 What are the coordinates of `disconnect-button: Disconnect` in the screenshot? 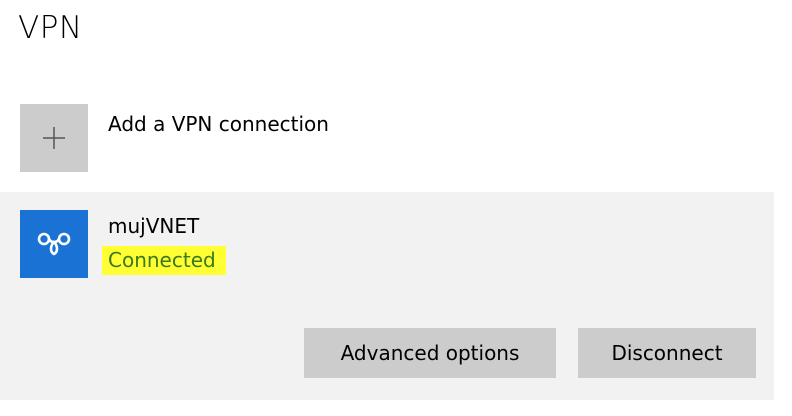 It's located at (667, 353).